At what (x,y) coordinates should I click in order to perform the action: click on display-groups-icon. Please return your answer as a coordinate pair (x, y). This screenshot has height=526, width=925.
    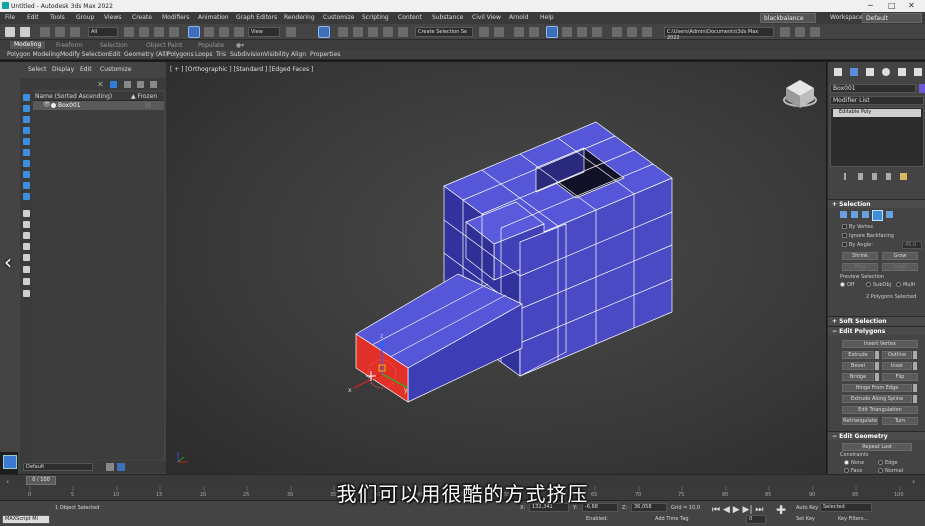
    Looking at the image, I should click on (26, 163).